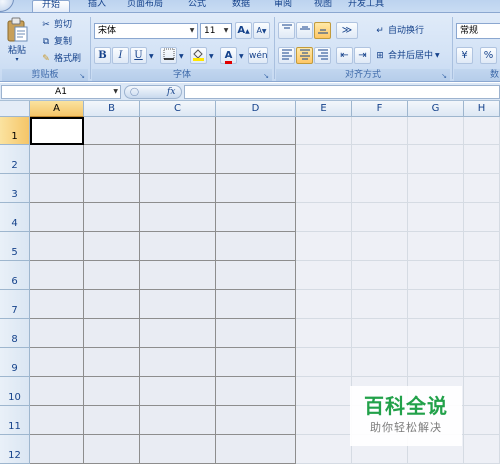 The image size is (500, 472). Describe the element at coordinates (258, 55) in the screenshot. I see `phonetic-button: wén` at that location.